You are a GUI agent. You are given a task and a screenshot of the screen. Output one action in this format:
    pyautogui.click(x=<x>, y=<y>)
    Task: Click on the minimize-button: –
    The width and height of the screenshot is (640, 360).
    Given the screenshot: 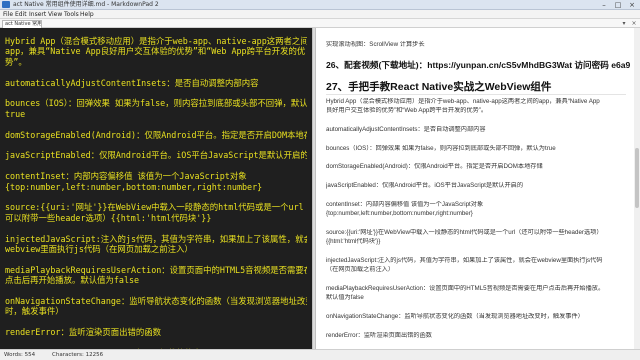 What is the action you would take?
    pyautogui.click(x=604, y=5)
    